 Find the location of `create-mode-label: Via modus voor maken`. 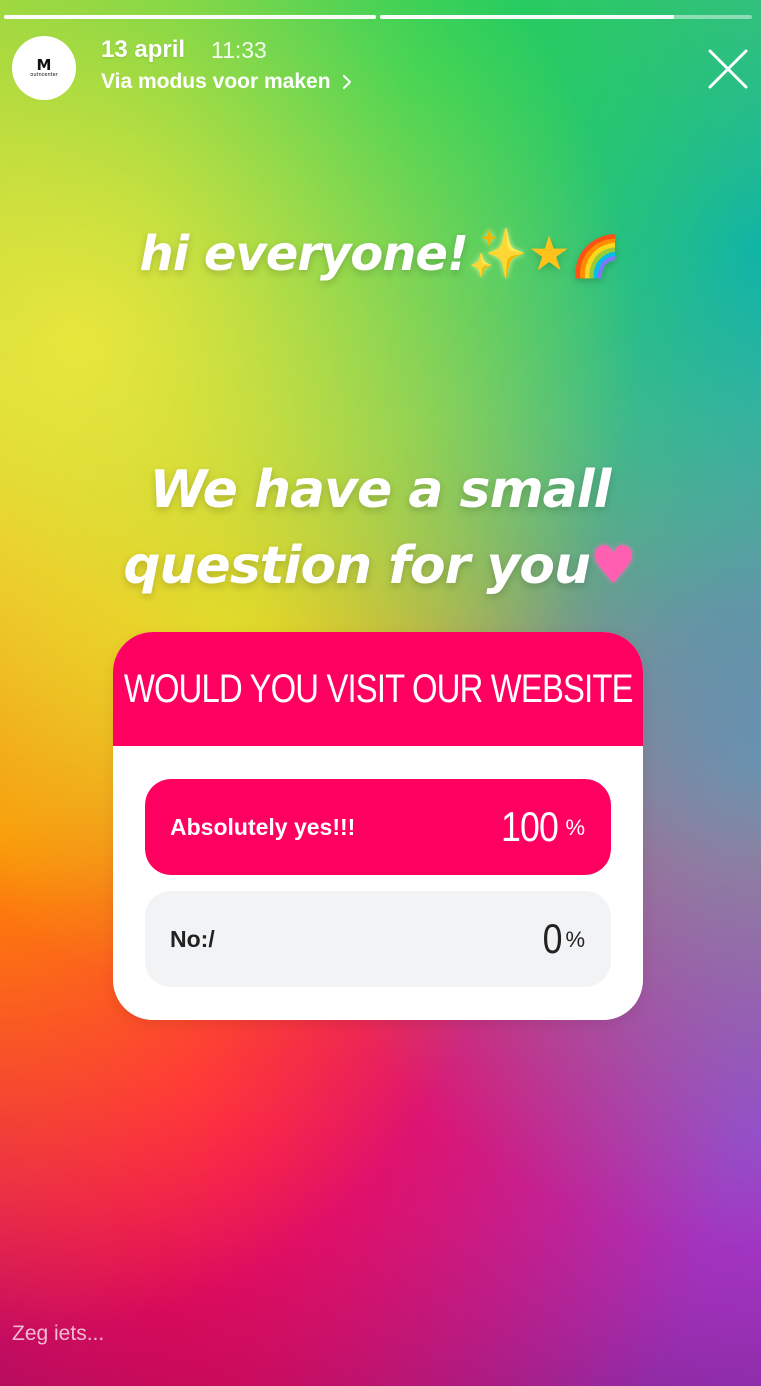

create-mode-label: Via modus voor maken is located at coordinates (216, 81).